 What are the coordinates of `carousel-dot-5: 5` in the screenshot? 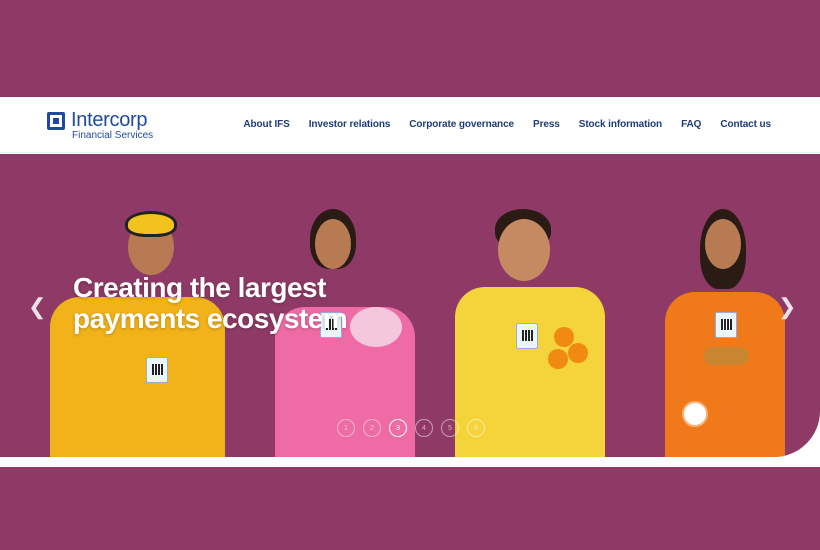 It's located at (450, 428).